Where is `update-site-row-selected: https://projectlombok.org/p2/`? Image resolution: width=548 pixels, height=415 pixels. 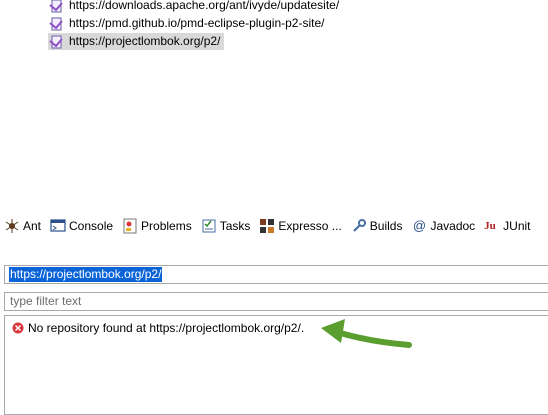 update-site-row-selected: https://projectlombok.org/p2/ is located at coordinates (136, 41).